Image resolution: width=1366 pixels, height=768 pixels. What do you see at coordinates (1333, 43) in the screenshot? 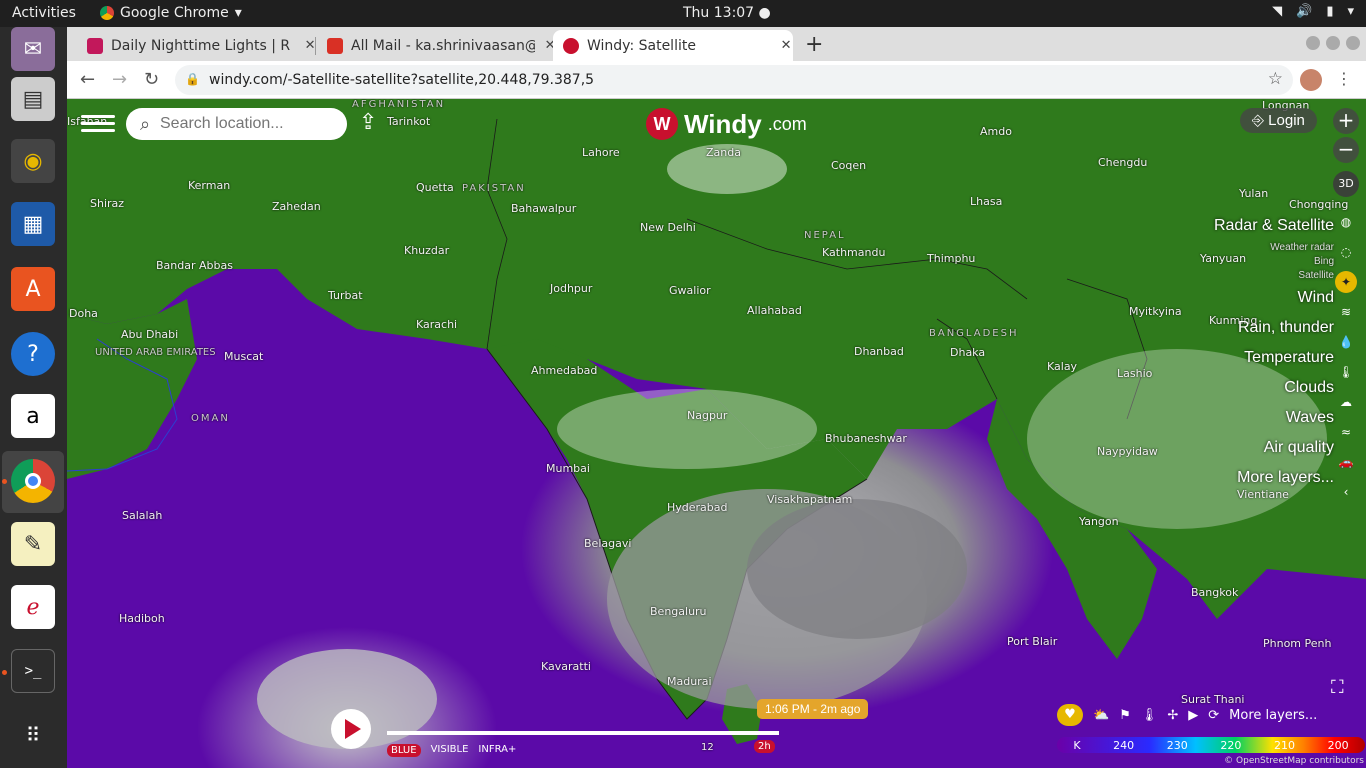
I see `maximize-button` at bounding box center [1333, 43].